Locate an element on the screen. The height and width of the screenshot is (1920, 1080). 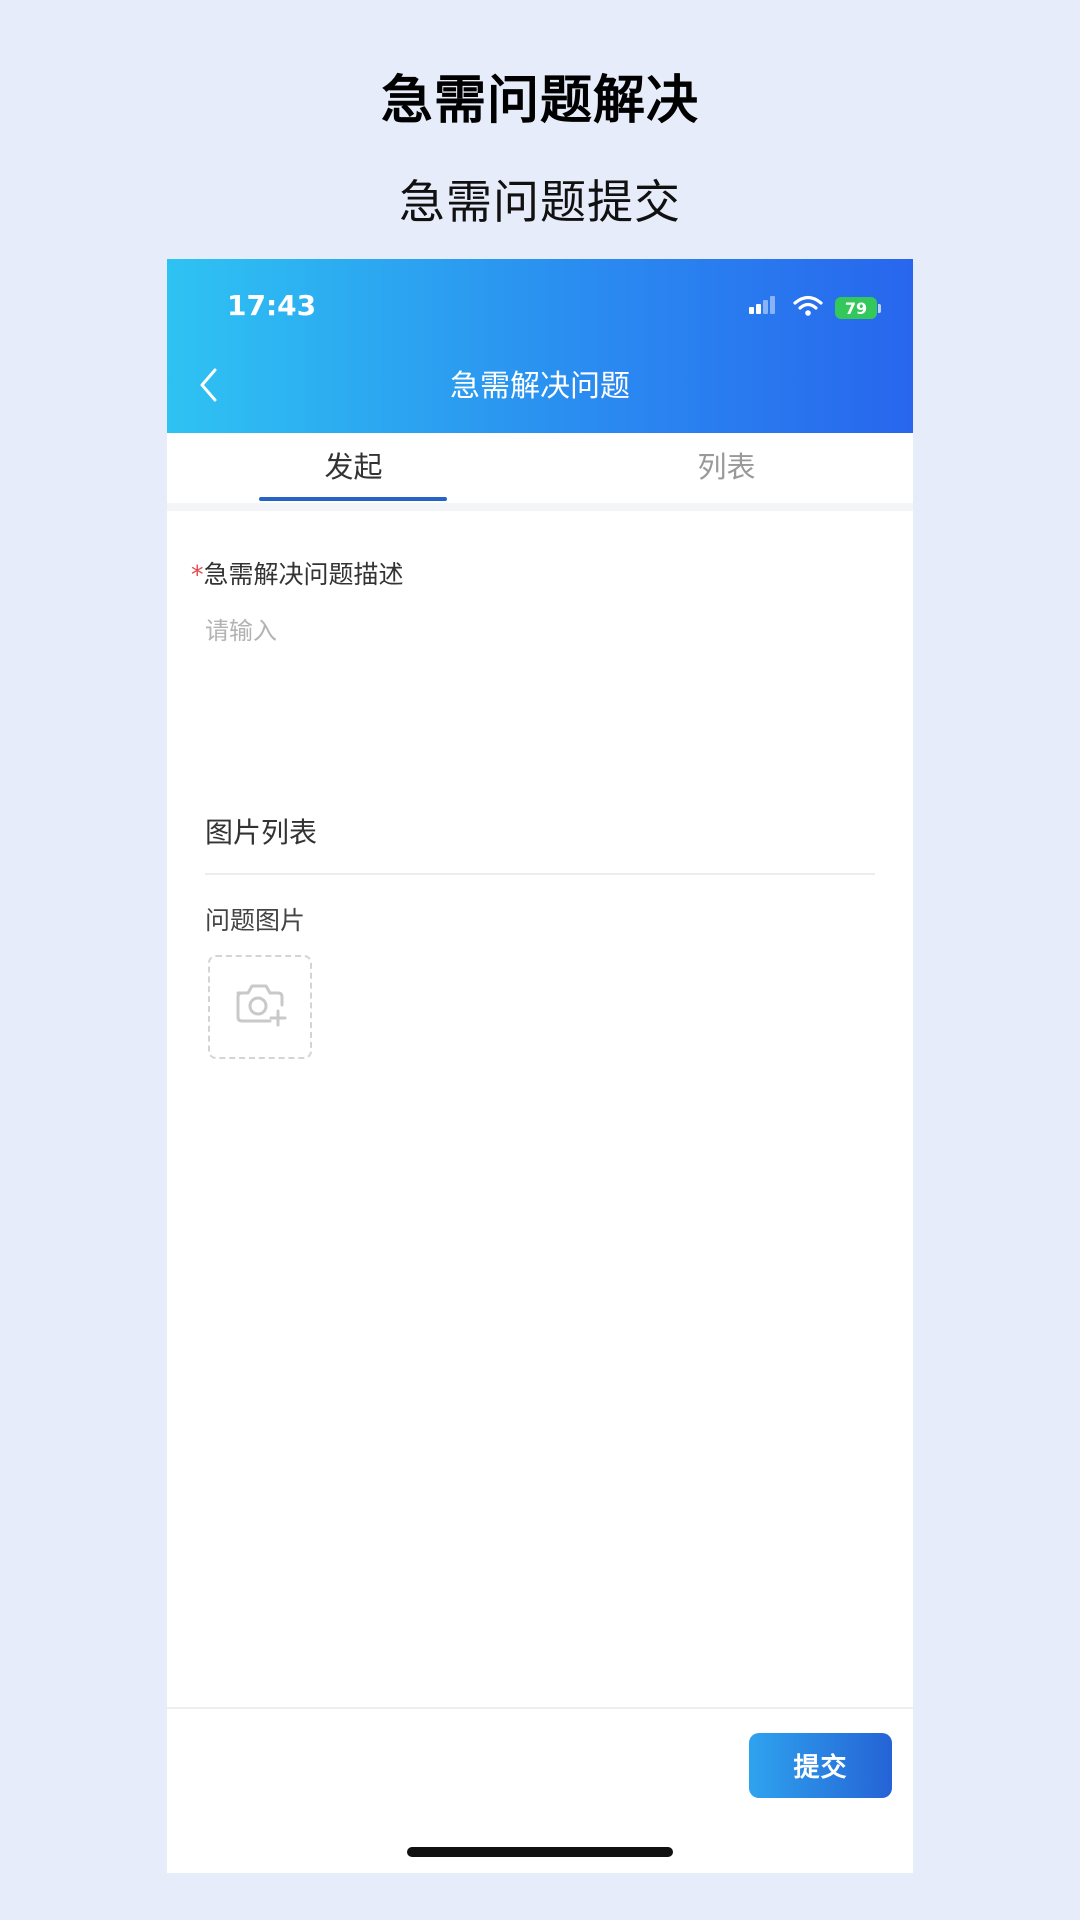
camera-add-icon is located at coordinates (260, 1007).